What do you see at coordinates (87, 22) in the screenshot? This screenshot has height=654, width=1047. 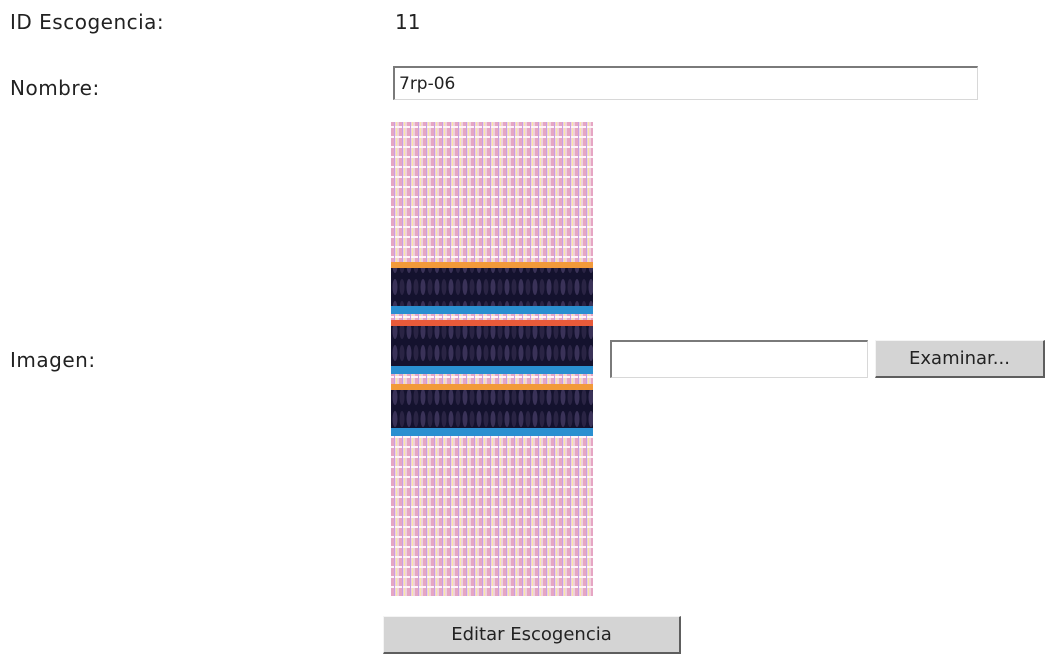 I see `id-escogencia-label: ID Escogencia:` at bounding box center [87, 22].